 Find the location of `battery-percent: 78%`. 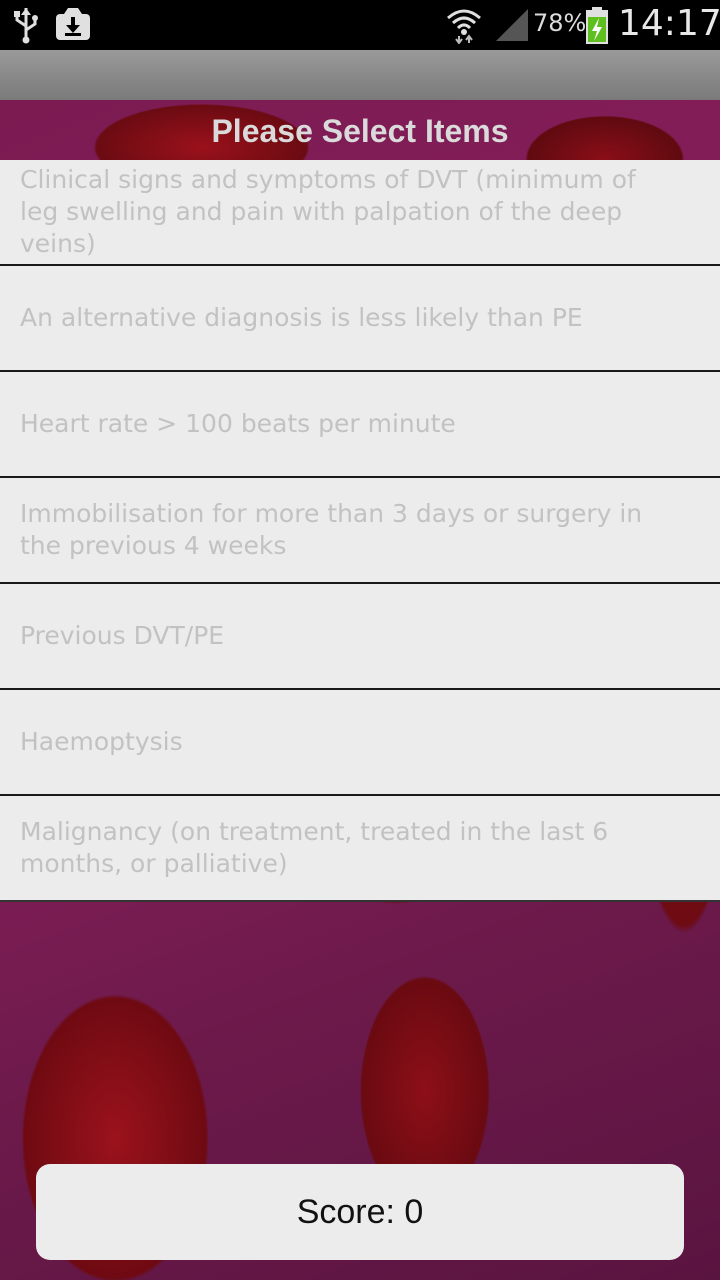

battery-percent: 78% is located at coordinates (560, 23).